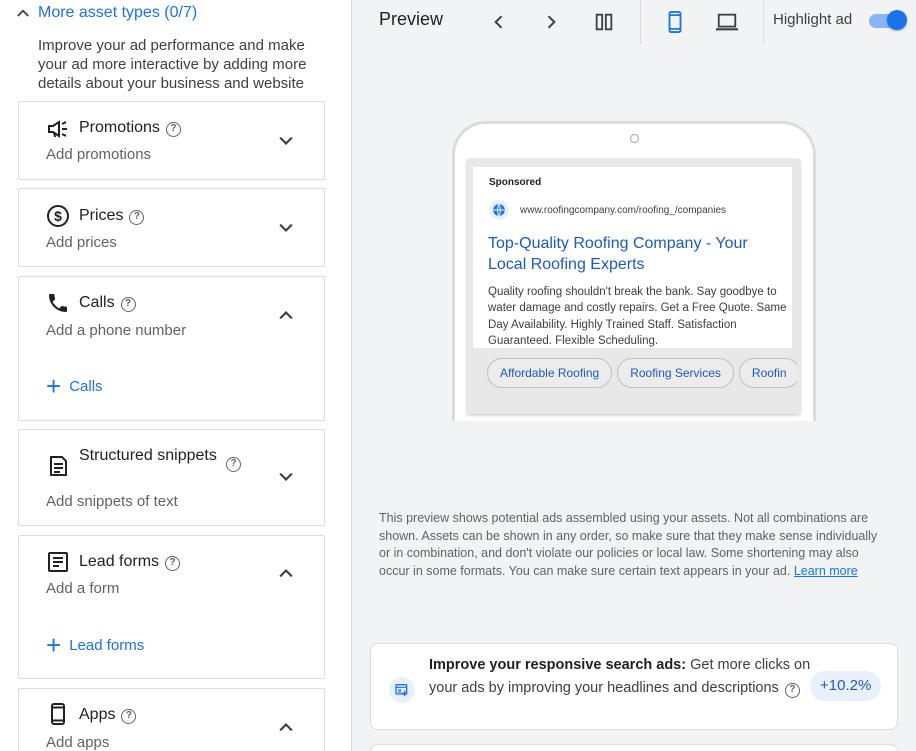  Describe the element at coordinates (897, 20) in the screenshot. I see `toggle-knob` at that location.